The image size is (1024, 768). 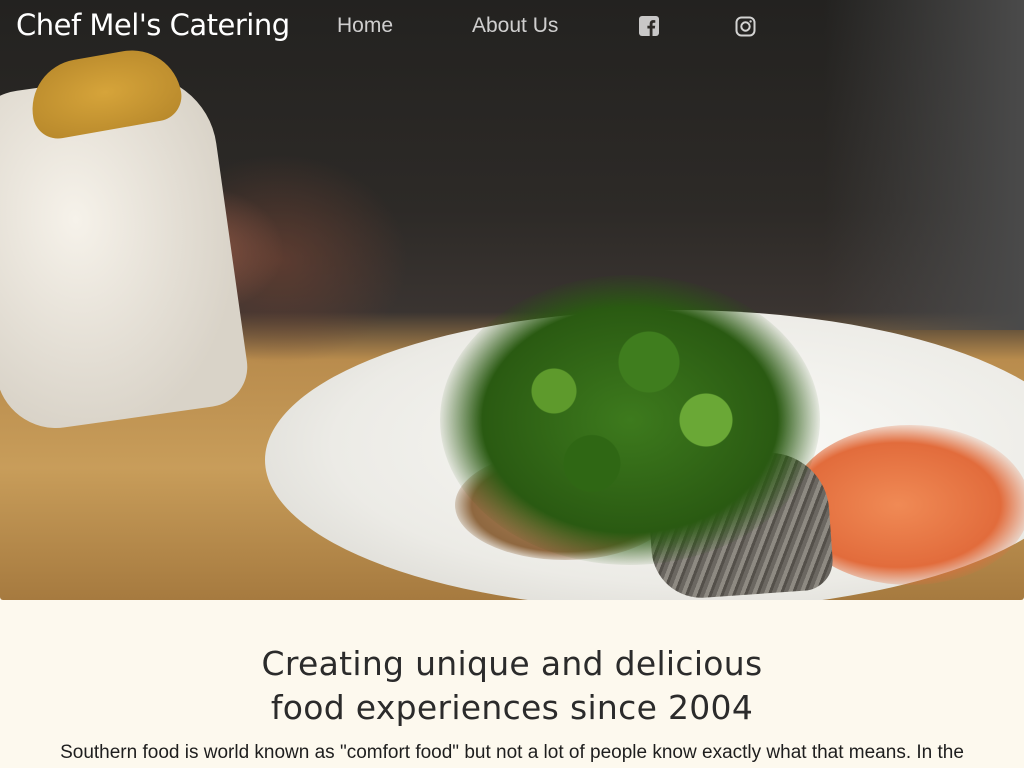 I want to click on brand-logo: Chef Mel's Catering, so click(x=153, y=25).